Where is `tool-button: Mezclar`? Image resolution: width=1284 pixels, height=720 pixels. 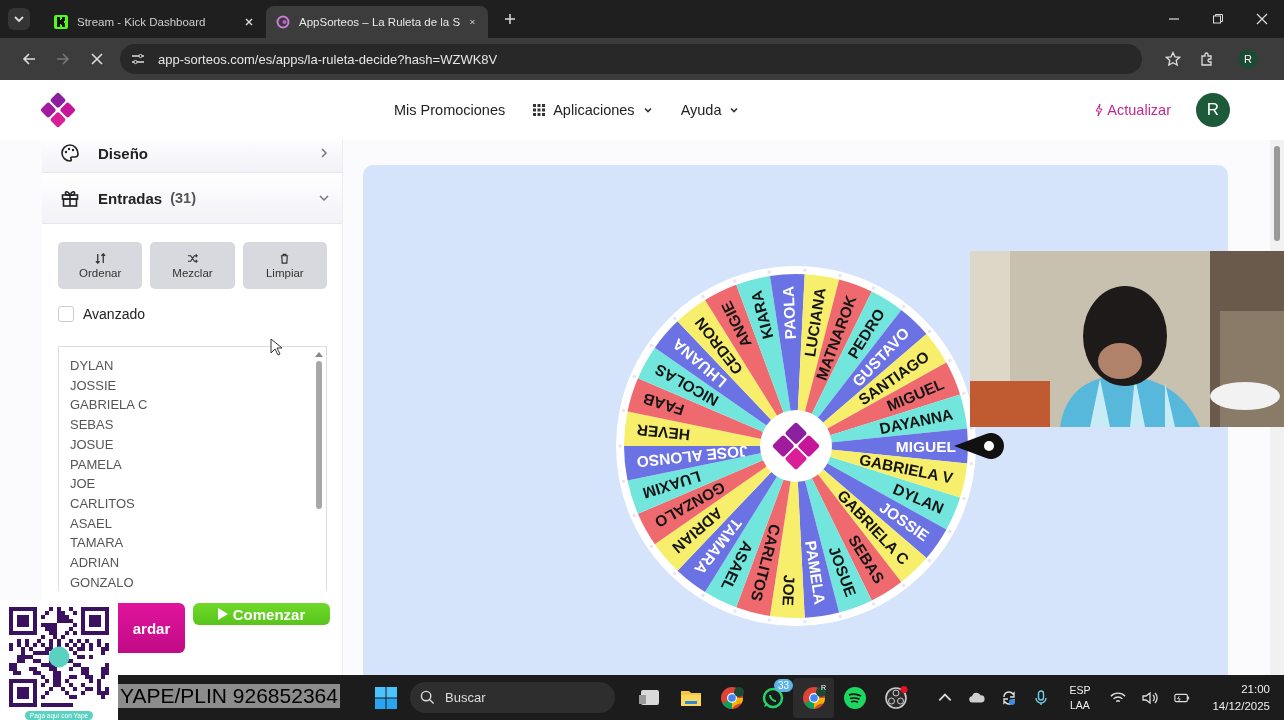 tool-button: Mezclar is located at coordinates (192, 265).